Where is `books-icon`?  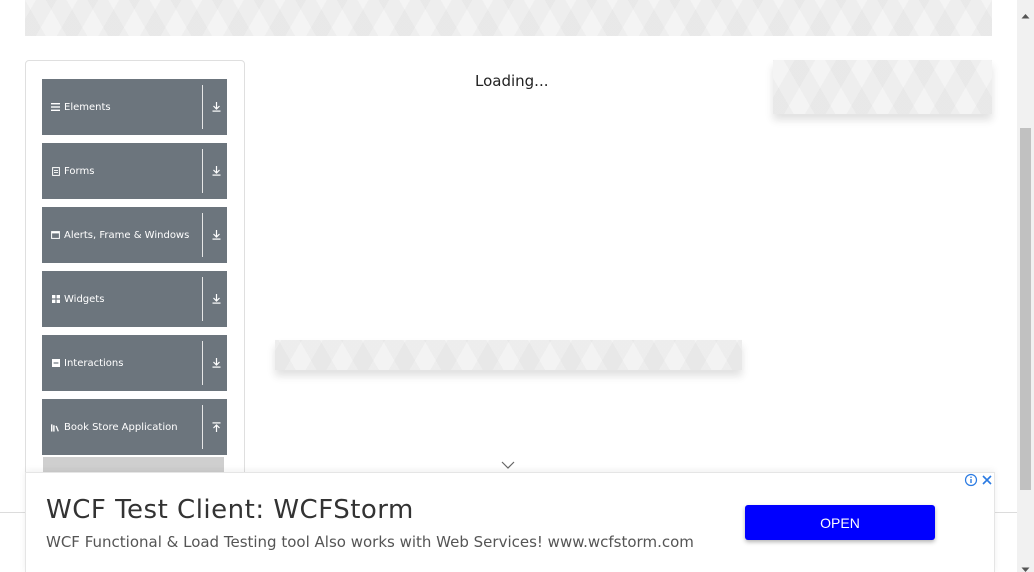
books-icon is located at coordinates (55, 427).